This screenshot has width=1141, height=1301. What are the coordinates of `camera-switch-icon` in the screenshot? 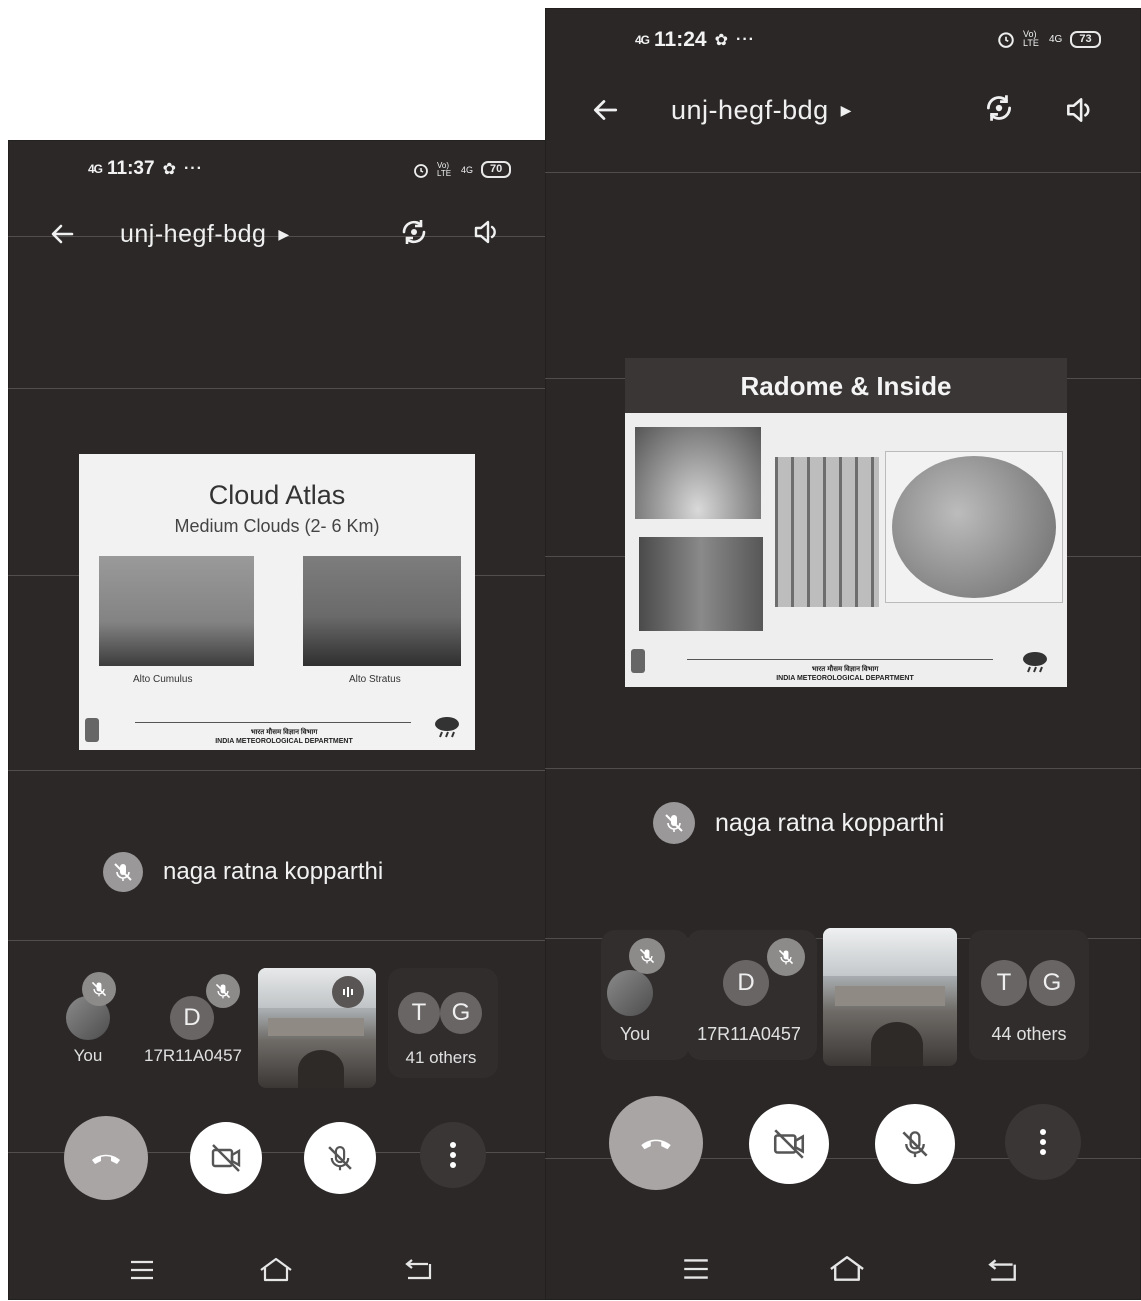 It's located at (414, 232).